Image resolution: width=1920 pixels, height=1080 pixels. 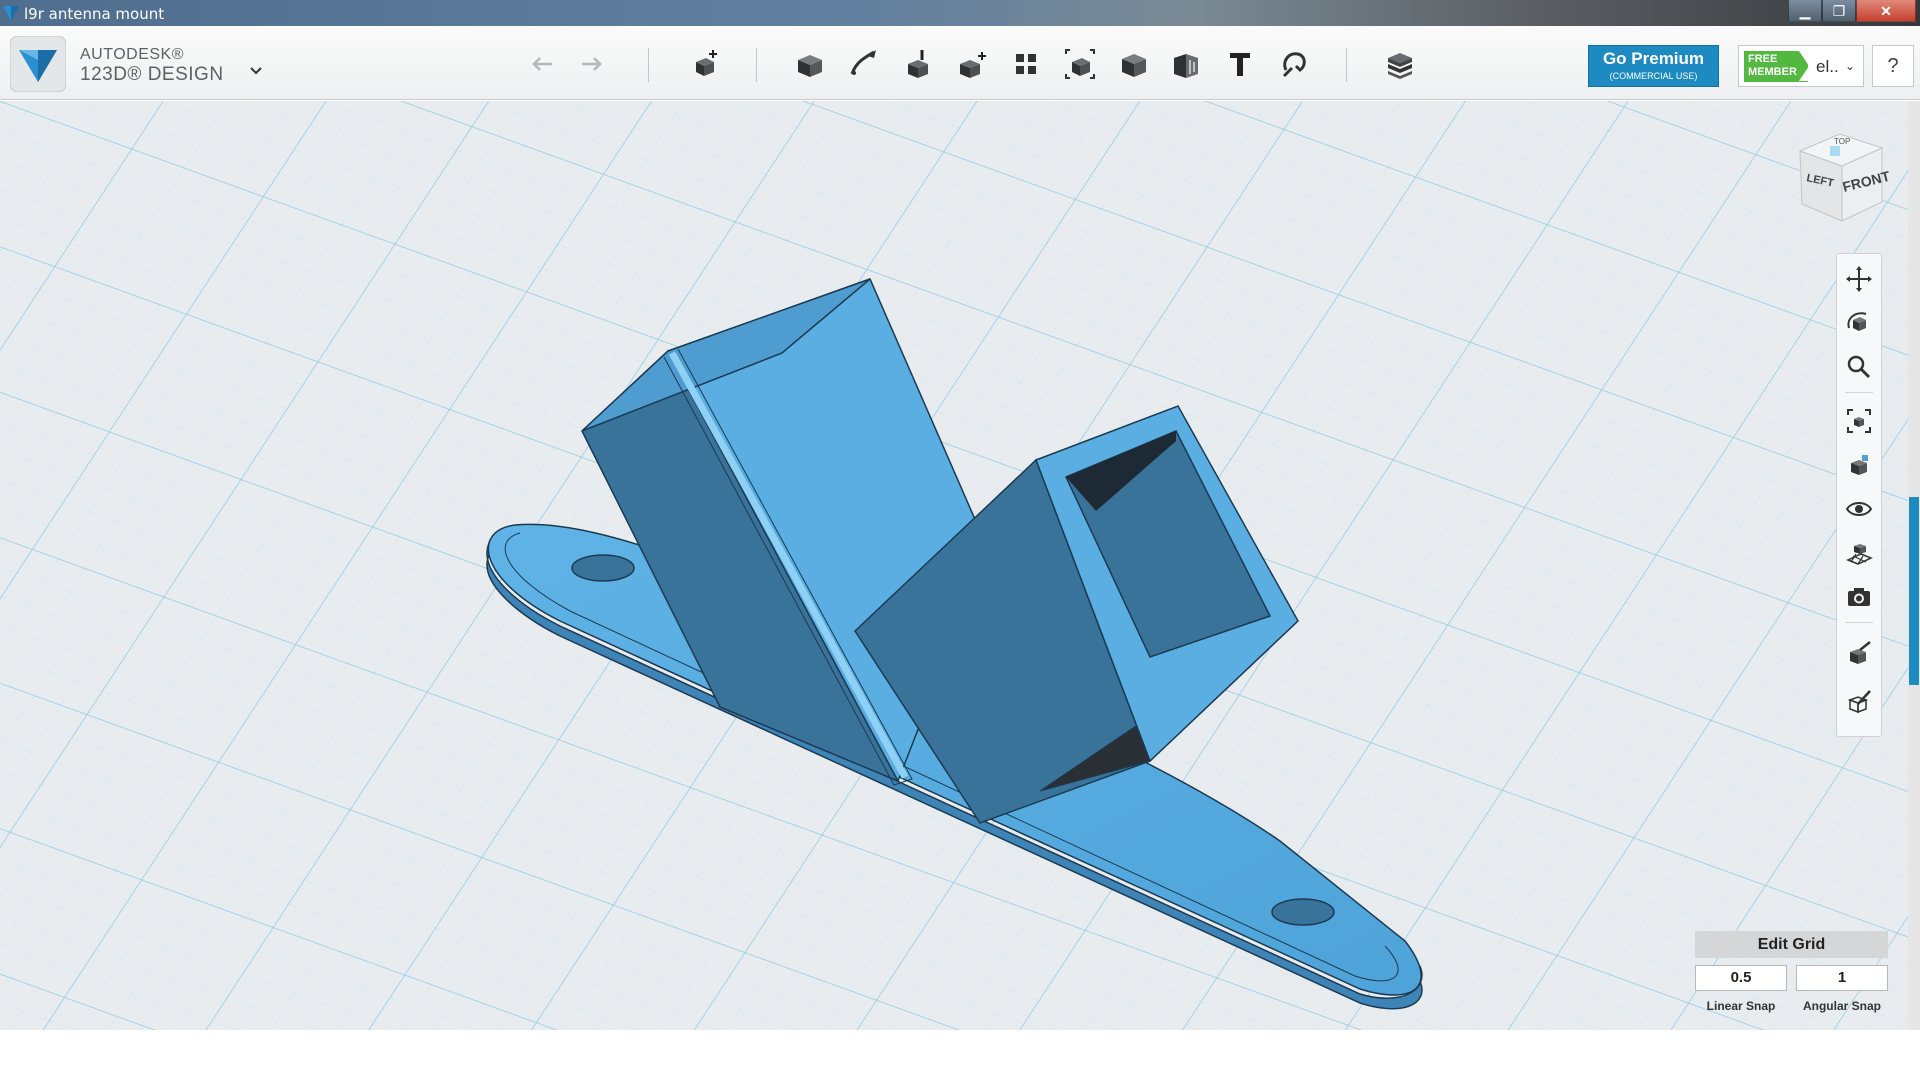 What do you see at coordinates (1839, 11) in the screenshot?
I see `maximize-button: ❐` at bounding box center [1839, 11].